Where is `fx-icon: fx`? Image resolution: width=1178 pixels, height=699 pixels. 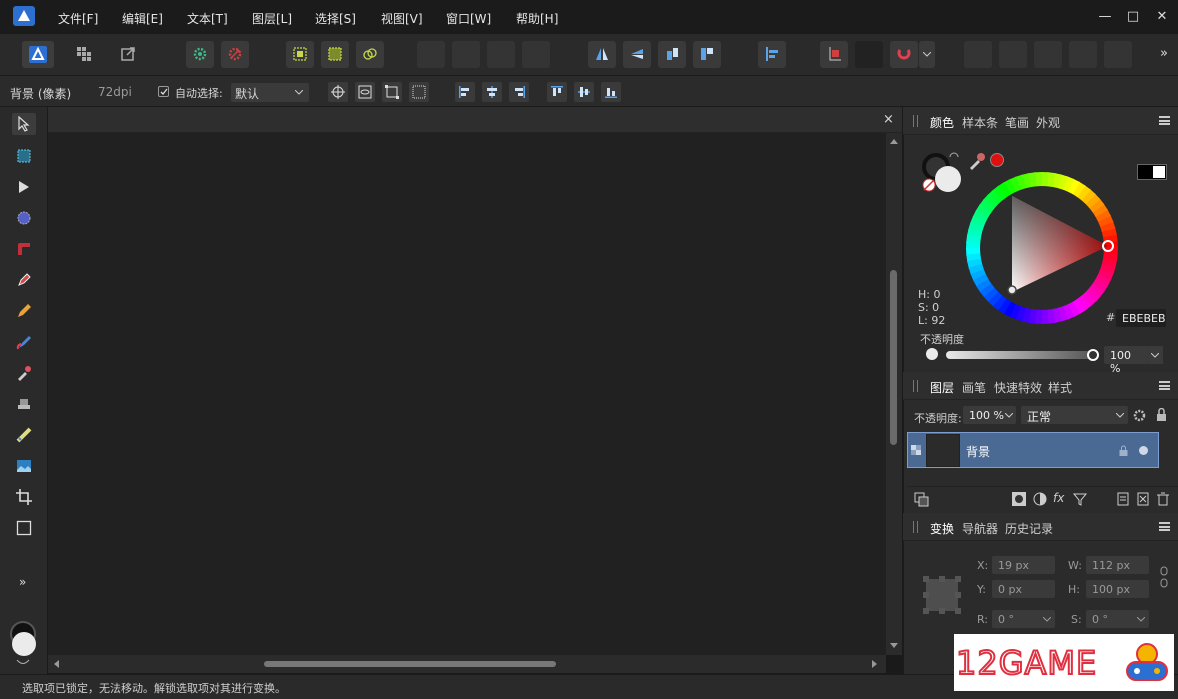 fx-icon: fx is located at coordinates (1058, 498).